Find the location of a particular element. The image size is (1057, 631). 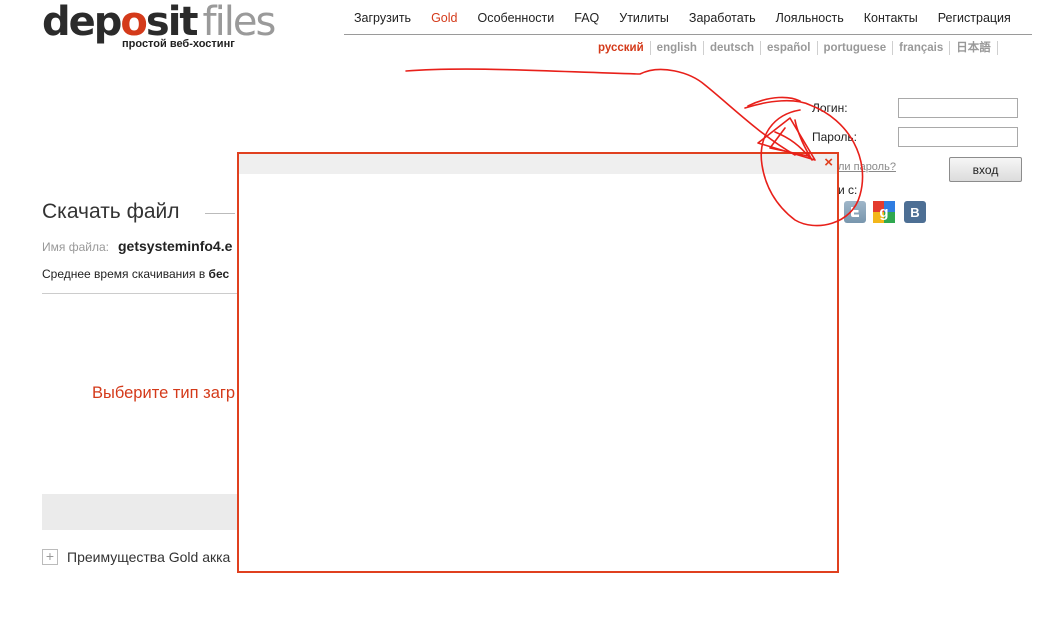

nav-features: Особенности is located at coordinates (515, 22).